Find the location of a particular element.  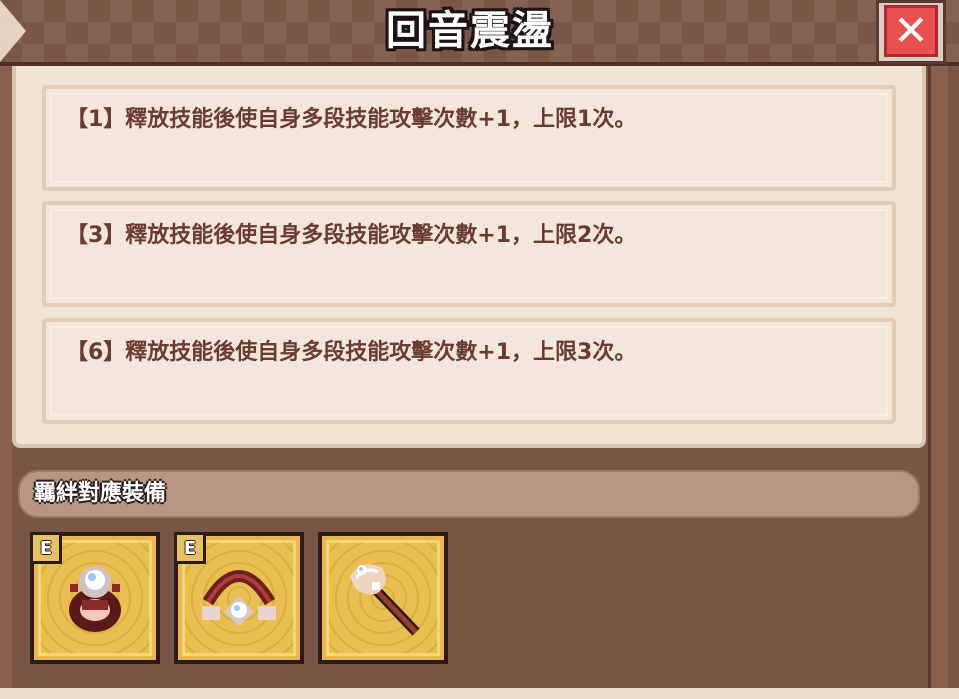

equipment-slot-bracelet: E is located at coordinates (239, 598).